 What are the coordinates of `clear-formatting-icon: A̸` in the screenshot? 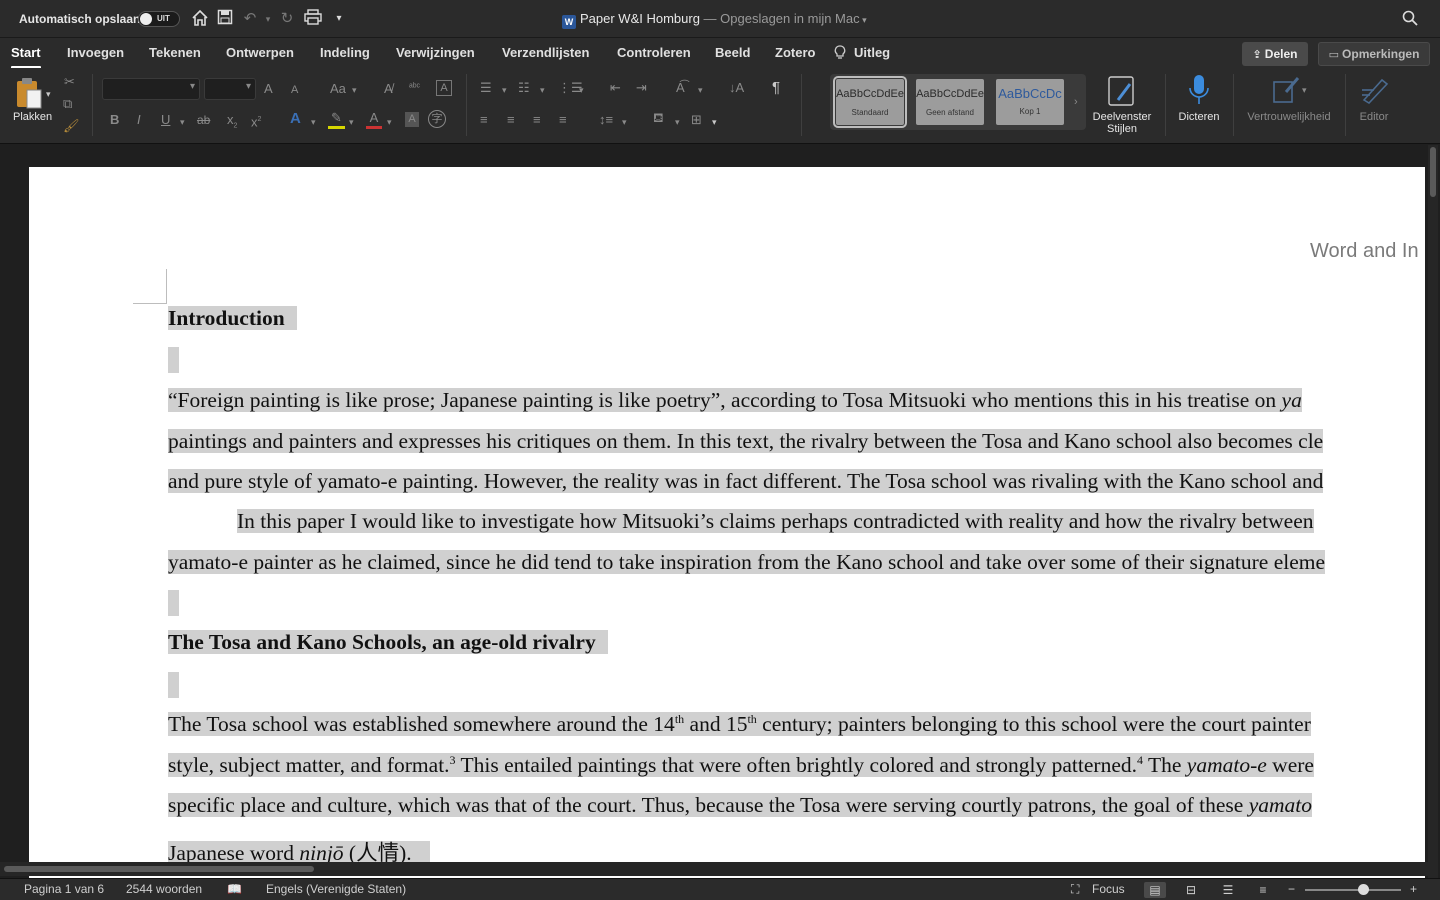 It's located at (388, 89).